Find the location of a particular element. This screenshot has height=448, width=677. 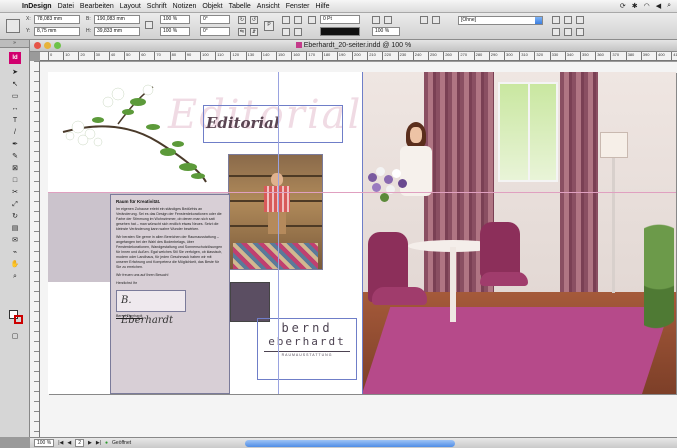

vertical-ruler is located at coordinates (35, 249).